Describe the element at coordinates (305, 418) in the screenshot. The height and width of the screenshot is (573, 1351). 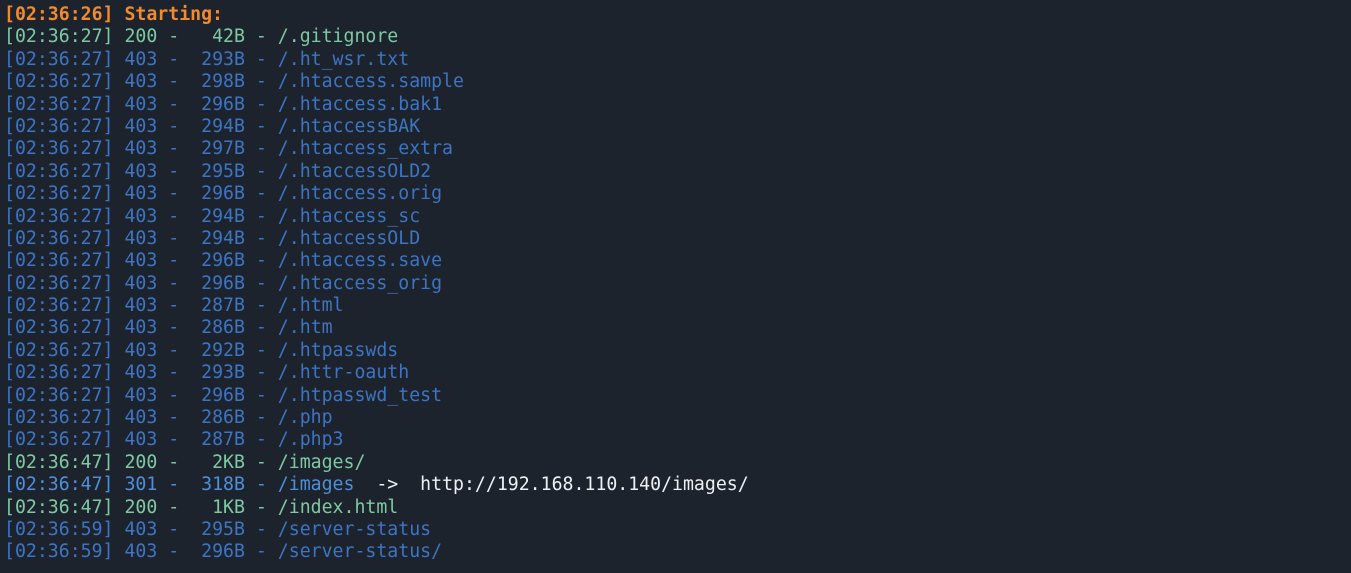
I see `log-path: /.php` at that location.